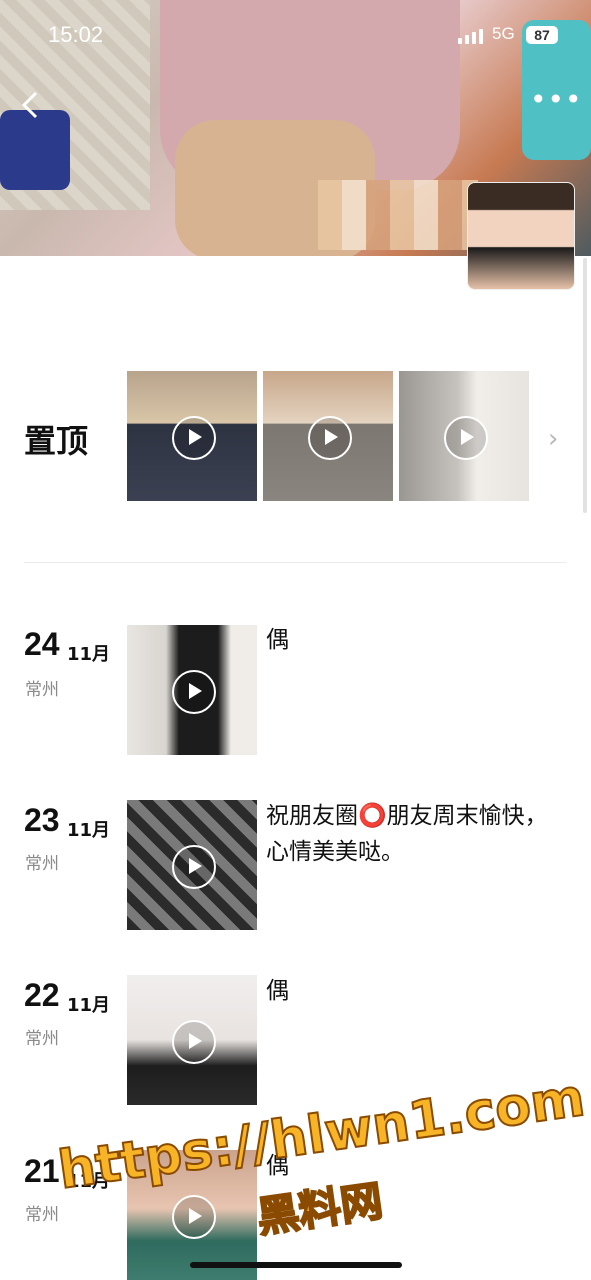 The image size is (591, 1280). What do you see at coordinates (29, 105) in the screenshot?
I see `chevron-left-icon` at bounding box center [29, 105].